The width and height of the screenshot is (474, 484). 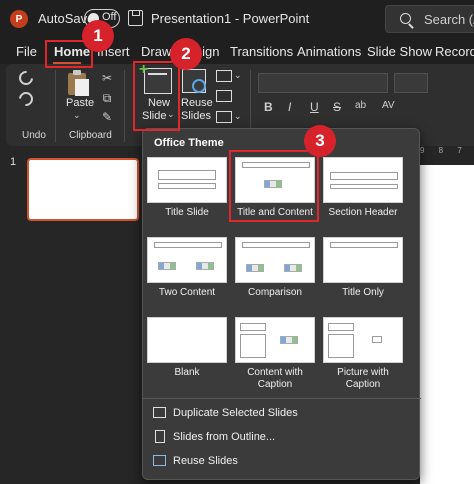 I want to click on clipboard-sheet, so click(x=82, y=87).